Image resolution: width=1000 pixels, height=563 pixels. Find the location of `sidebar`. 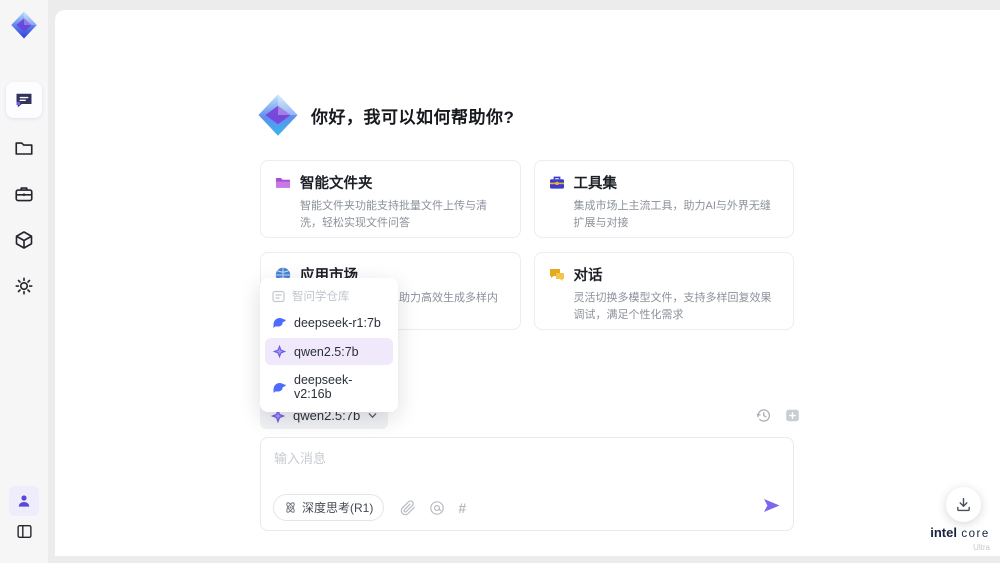

sidebar is located at coordinates (24, 281).